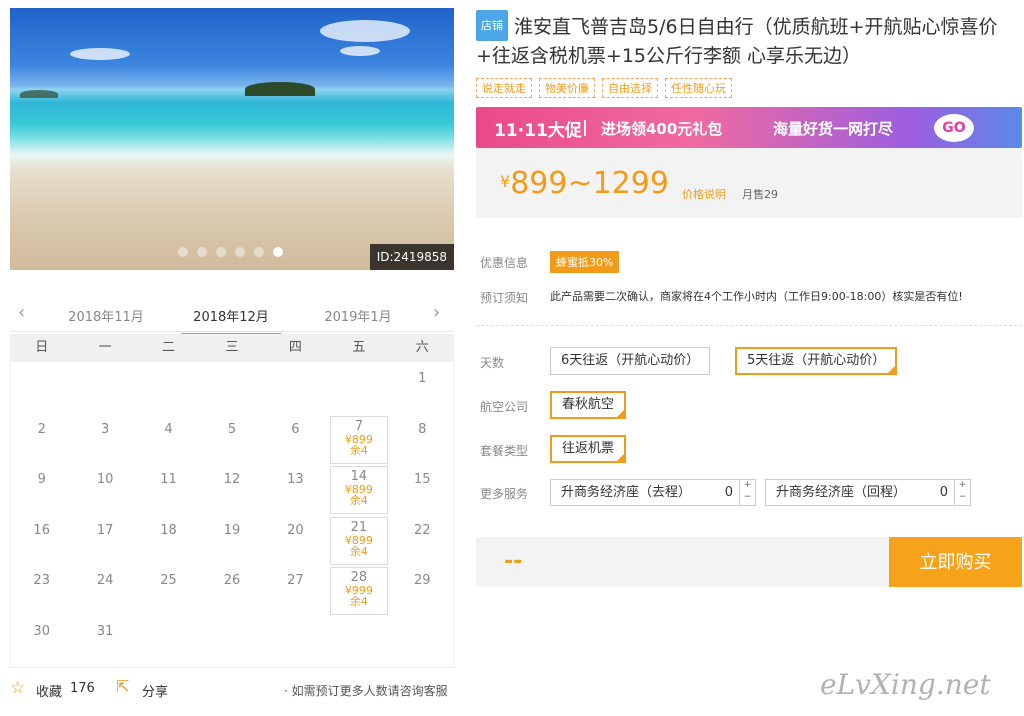 The height and width of the screenshot is (716, 1024). Describe the element at coordinates (295, 541) in the screenshot. I see `calendar-day: 20` at that location.